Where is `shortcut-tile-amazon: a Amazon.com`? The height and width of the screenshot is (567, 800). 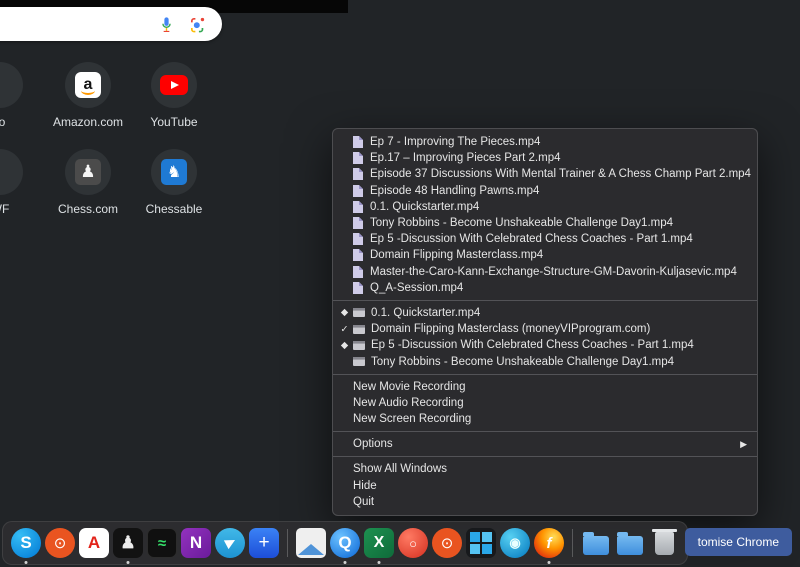 shortcut-tile-amazon: a Amazon.com is located at coordinates (88, 95).